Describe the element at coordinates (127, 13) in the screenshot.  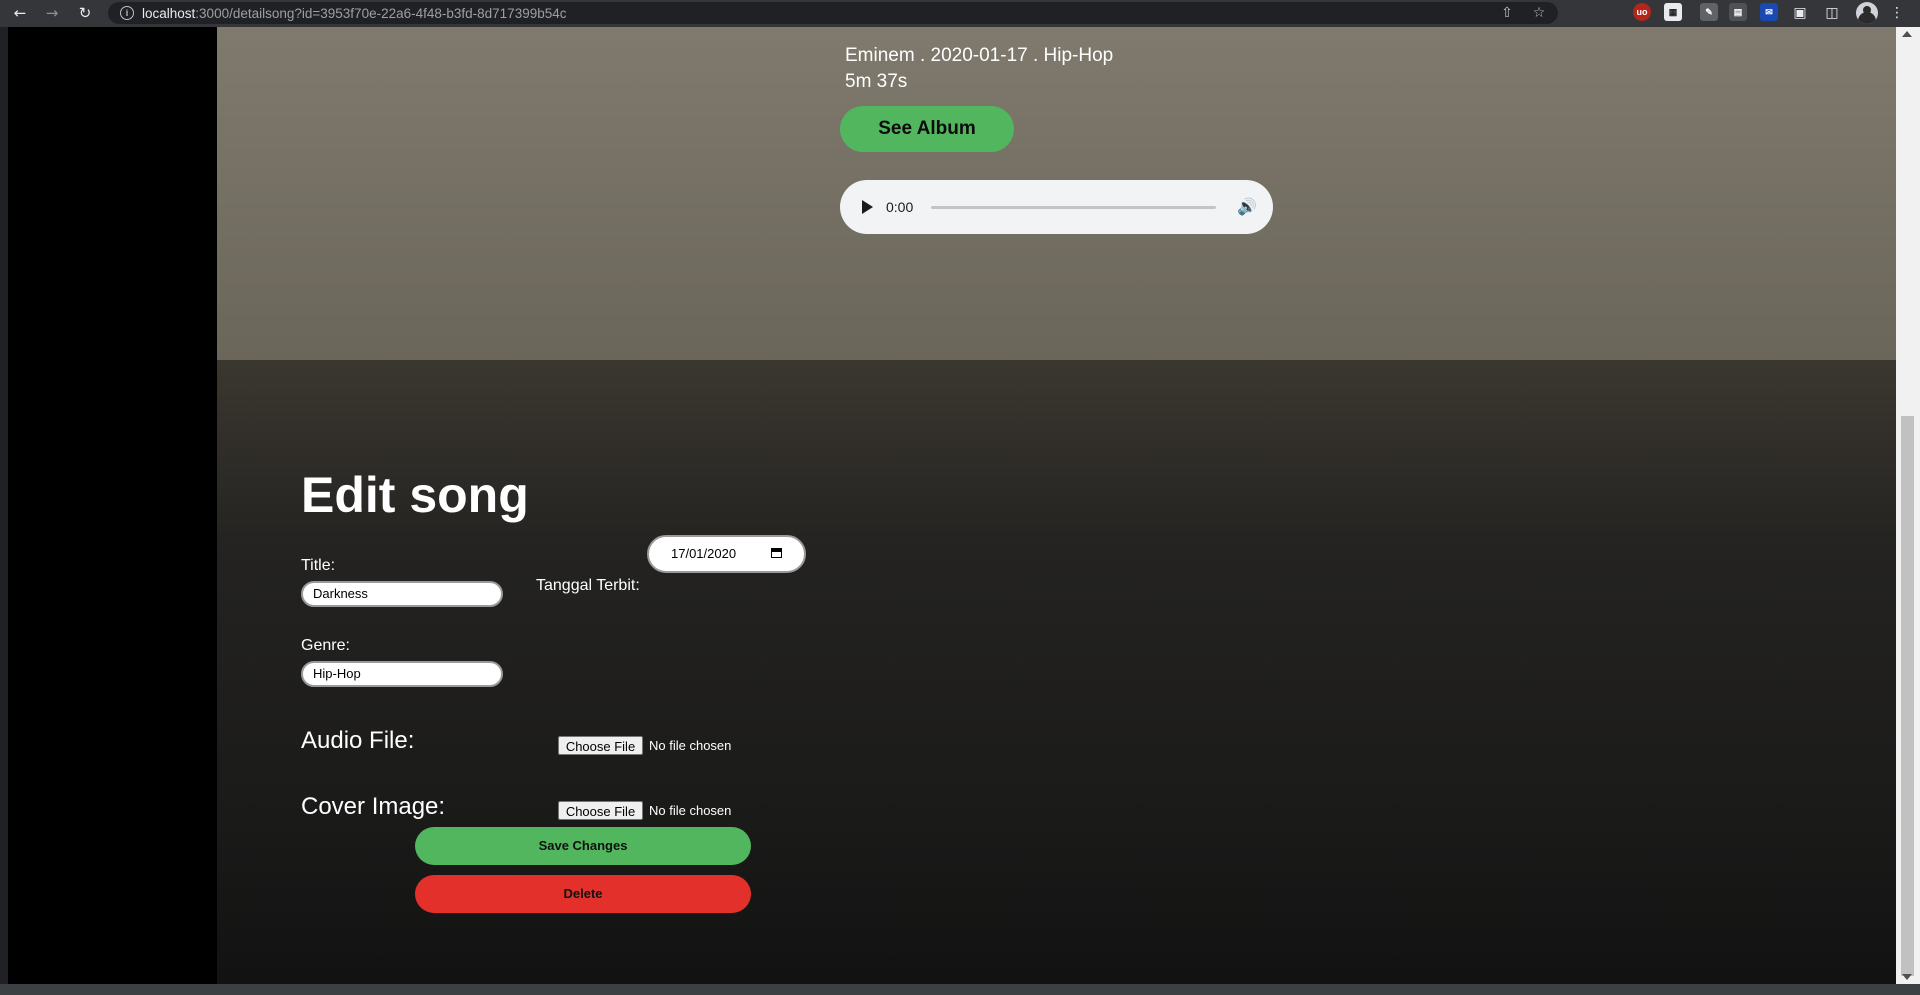
I see `site-info-icon: i` at that location.